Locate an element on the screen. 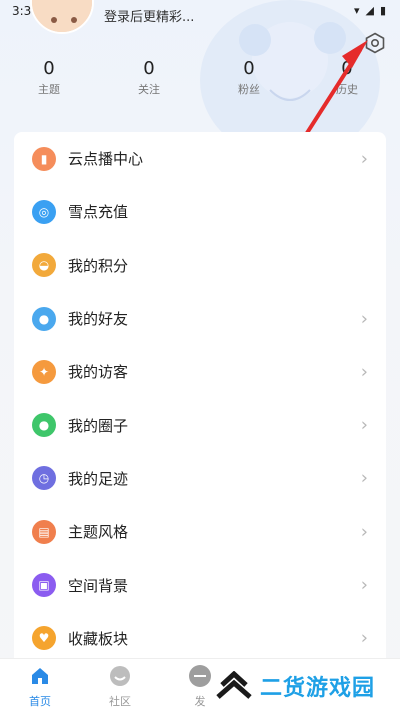 The width and height of the screenshot is (400, 711). user-icon: ● is located at coordinates (44, 318).